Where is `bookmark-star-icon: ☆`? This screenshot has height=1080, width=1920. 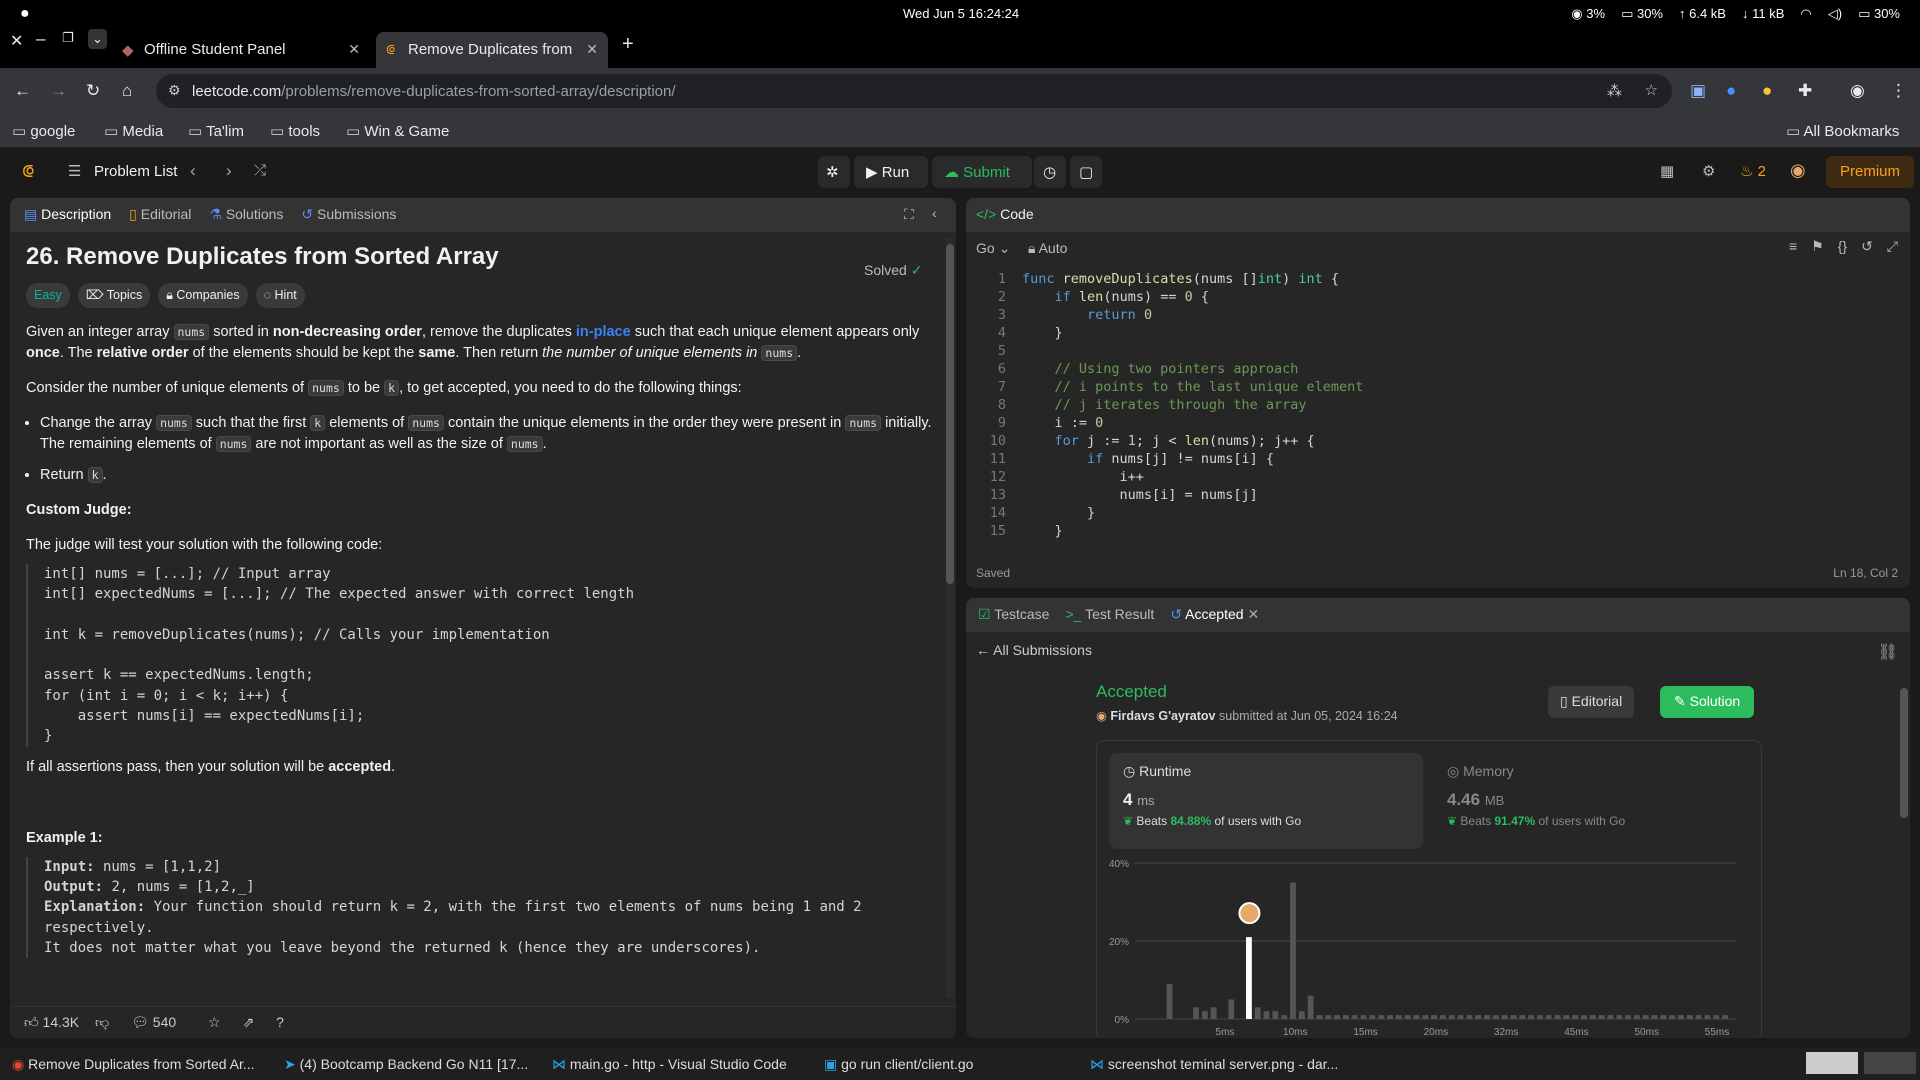
bookmark-star-icon: ☆ is located at coordinates (1651, 90).